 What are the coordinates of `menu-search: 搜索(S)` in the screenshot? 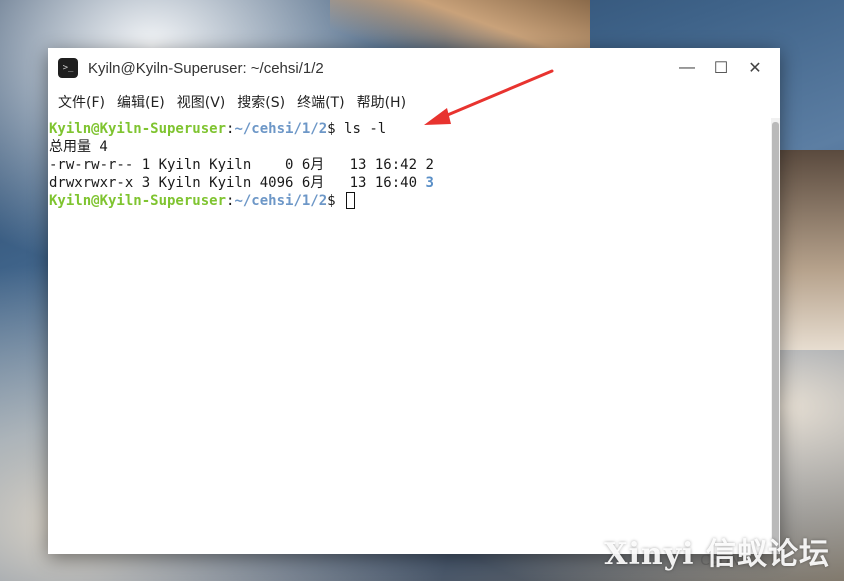 It's located at (261, 103).